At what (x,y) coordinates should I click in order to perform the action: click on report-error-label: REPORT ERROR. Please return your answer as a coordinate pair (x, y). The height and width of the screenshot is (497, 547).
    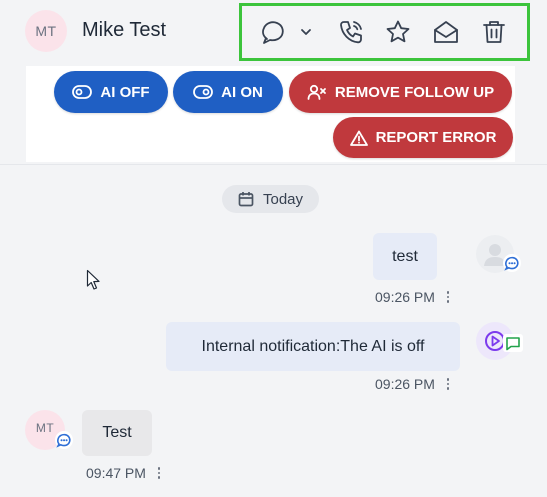
    Looking at the image, I should click on (436, 137).